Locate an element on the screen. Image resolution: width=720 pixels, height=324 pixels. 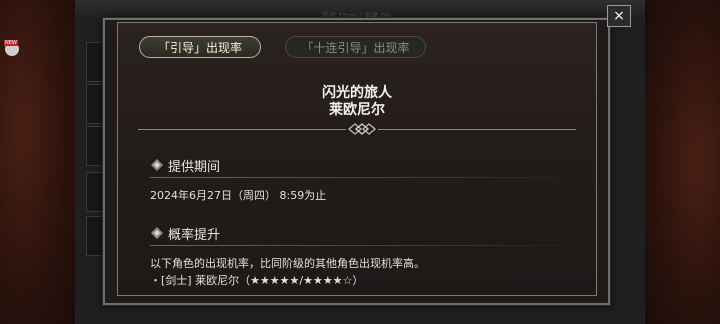
divider-line-right is located at coordinates (477, 129).